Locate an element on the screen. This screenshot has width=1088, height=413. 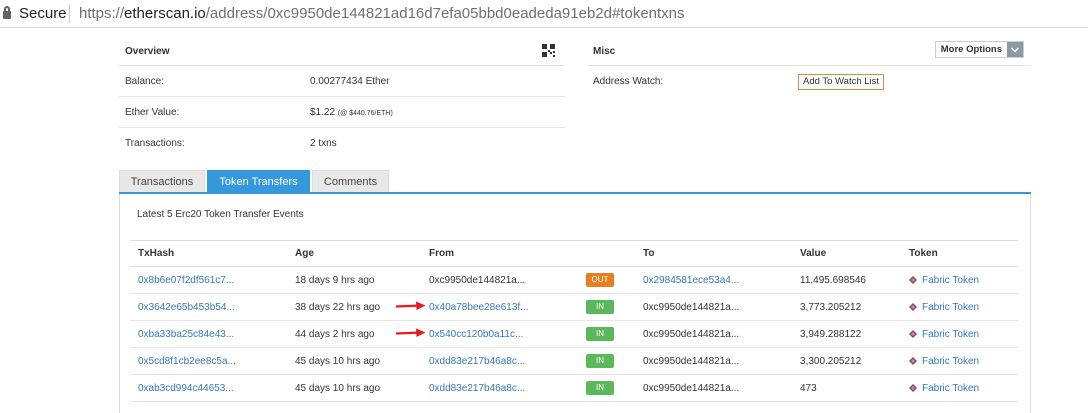
transactions-label: Transactions: is located at coordinates (155, 143).